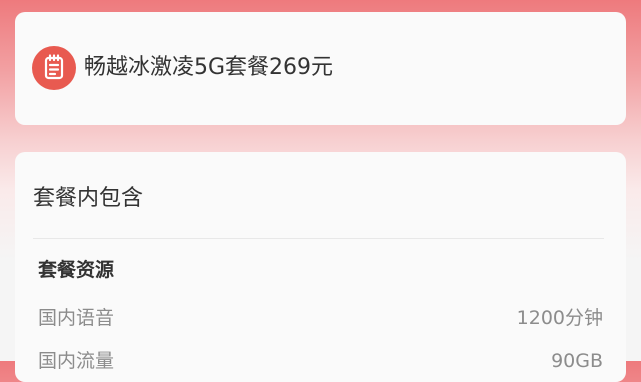 This screenshot has height=382, width=641. I want to click on resource-group-title: 套餐资源, so click(76, 270).